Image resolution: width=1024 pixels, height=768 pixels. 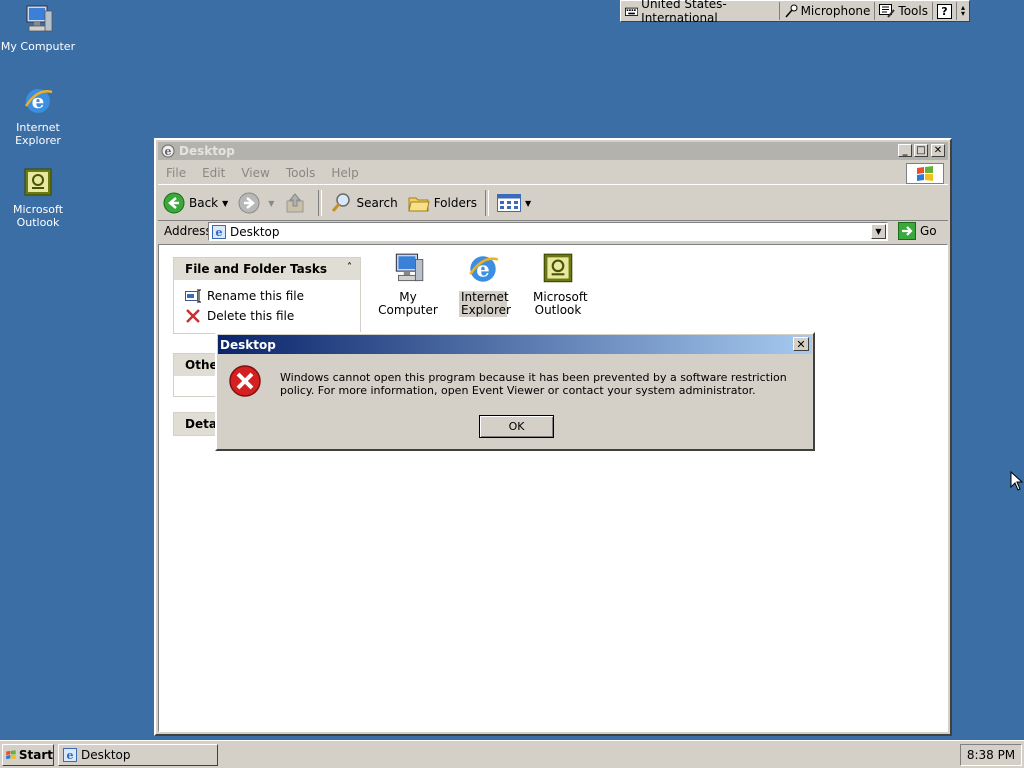 I want to click on tools-button: Tools, so click(x=903, y=11).